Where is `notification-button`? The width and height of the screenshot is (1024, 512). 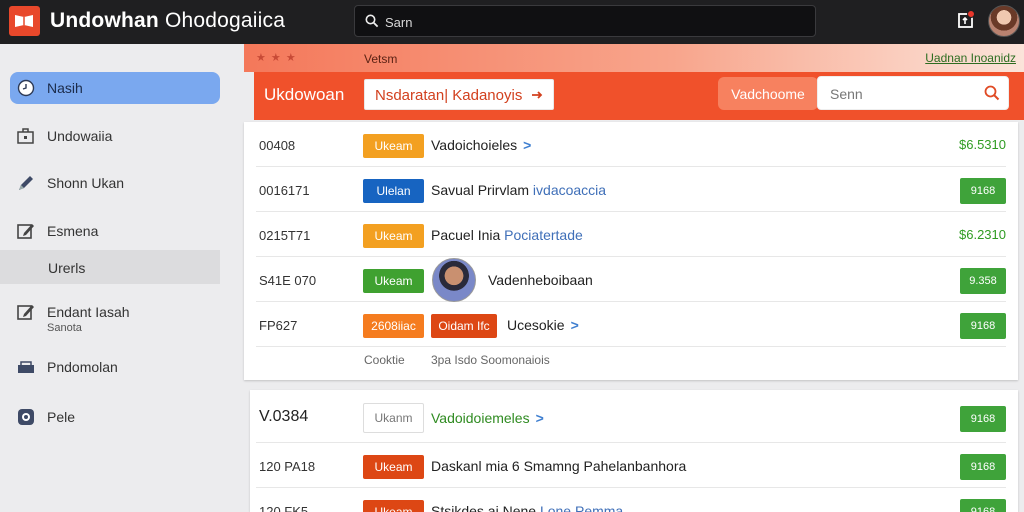 notification-button is located at coordinates (967, 21).